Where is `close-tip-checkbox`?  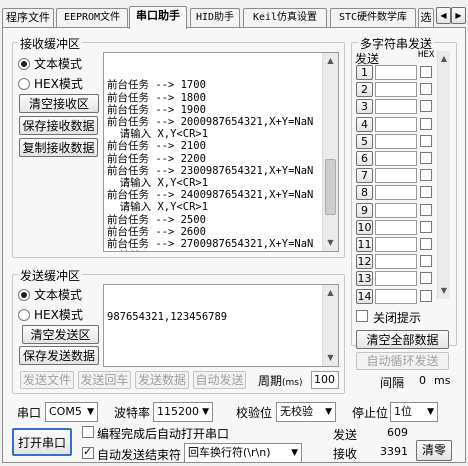
close-tip-checkbox is located at coordinates (362, 316).